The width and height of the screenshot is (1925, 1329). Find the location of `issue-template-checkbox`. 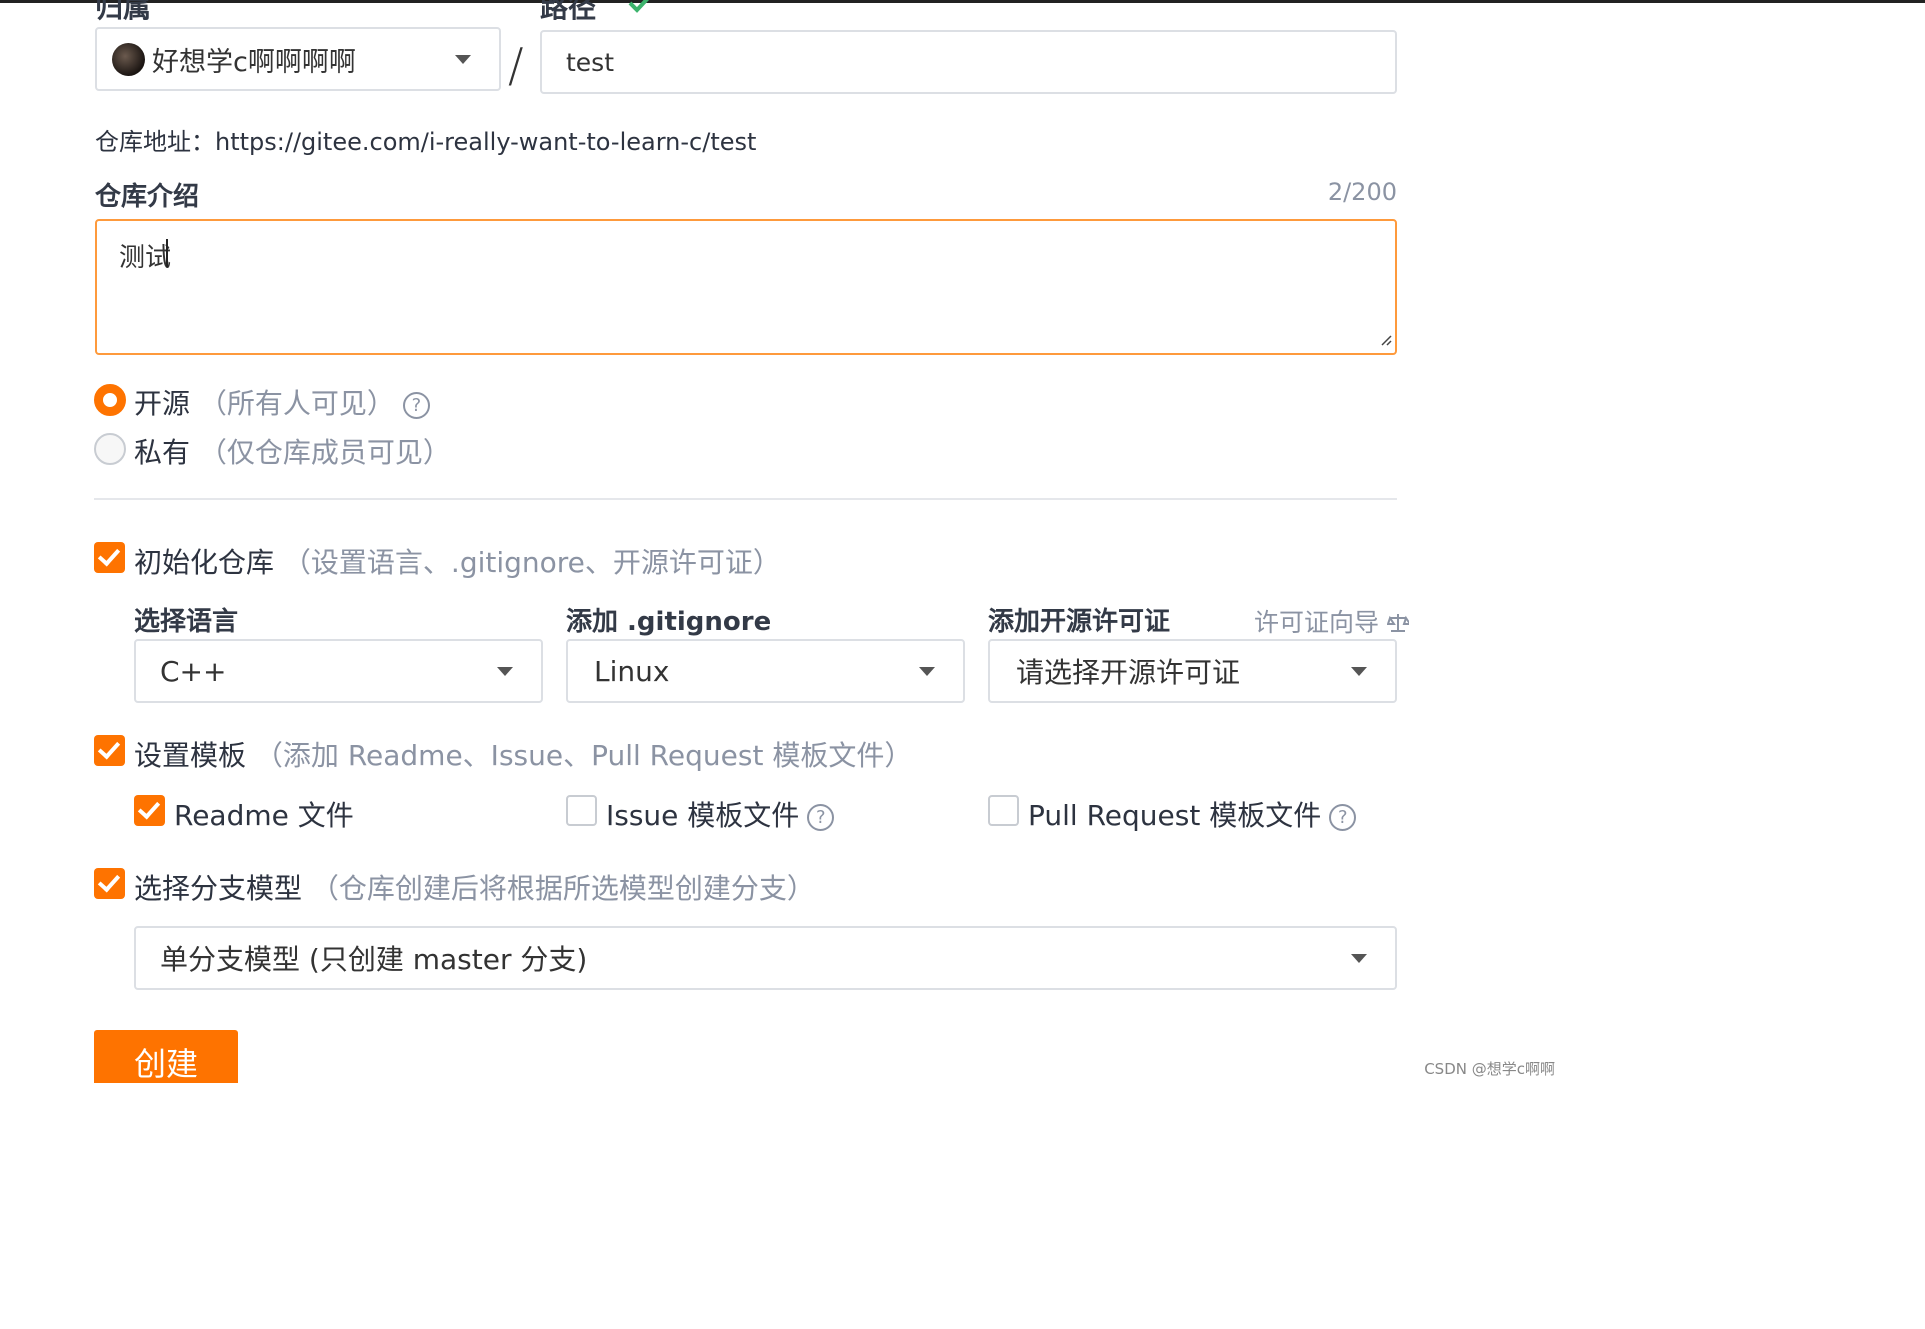

issue-template-checkbox is located at coordinates (581, 810).